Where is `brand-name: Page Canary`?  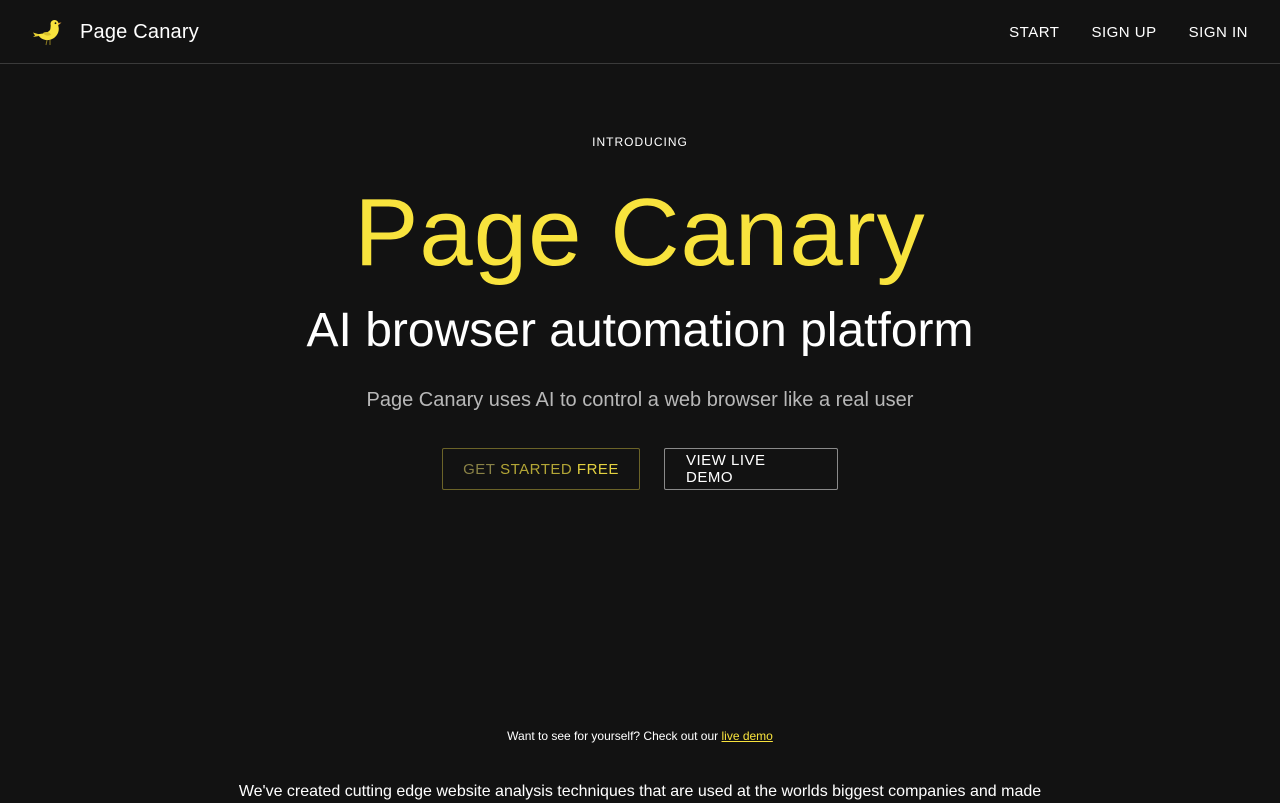
brand-name: Page Canary is located at coordinates (139, 32).